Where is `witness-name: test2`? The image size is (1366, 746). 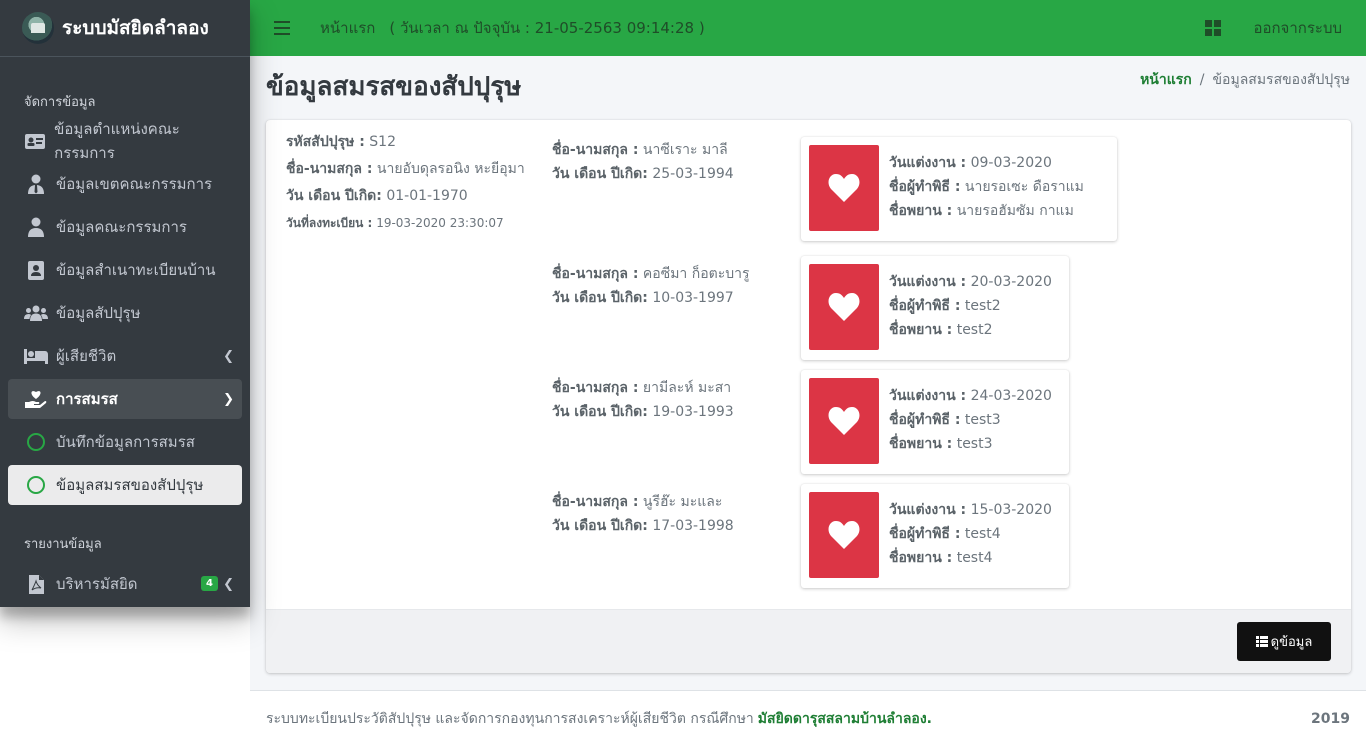 witness-name: test2 is located at coordinates (974, 330).